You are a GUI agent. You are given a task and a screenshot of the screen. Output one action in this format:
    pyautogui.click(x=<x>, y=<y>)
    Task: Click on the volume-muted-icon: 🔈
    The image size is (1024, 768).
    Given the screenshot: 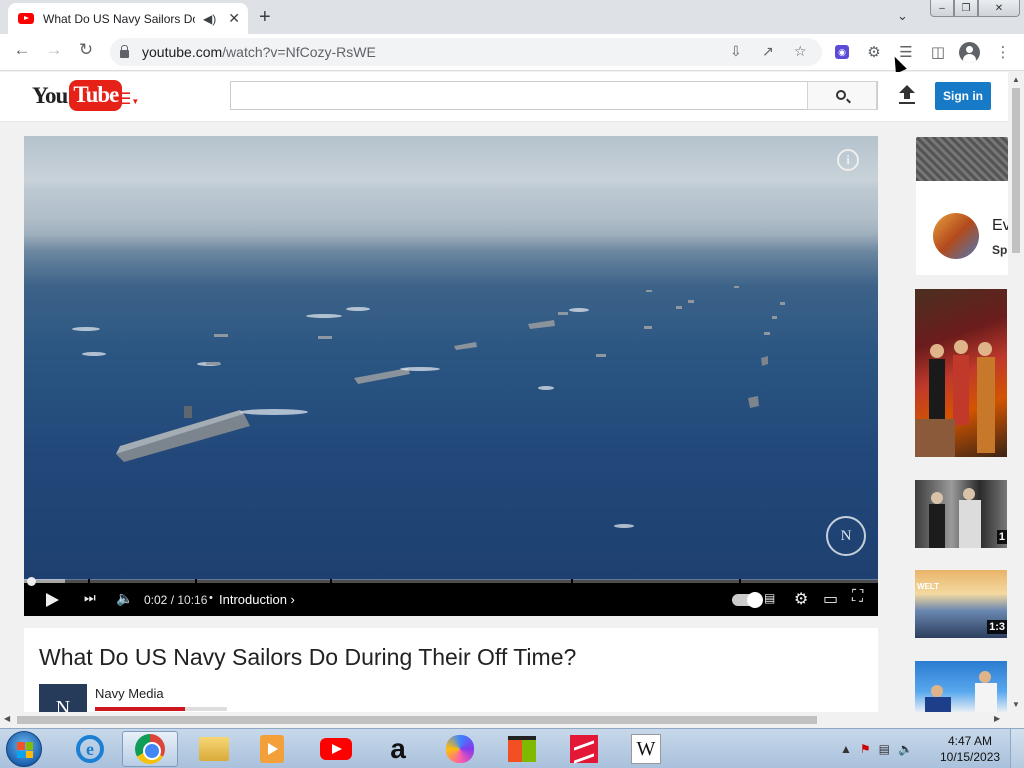 What is the action you would take?
    pyautogui.click(x=905, y=749)
    